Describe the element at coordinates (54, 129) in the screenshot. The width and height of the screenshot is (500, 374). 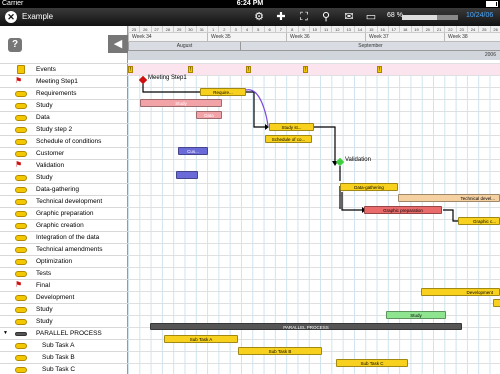
I see `task-row-label: Study step 2` at that location.